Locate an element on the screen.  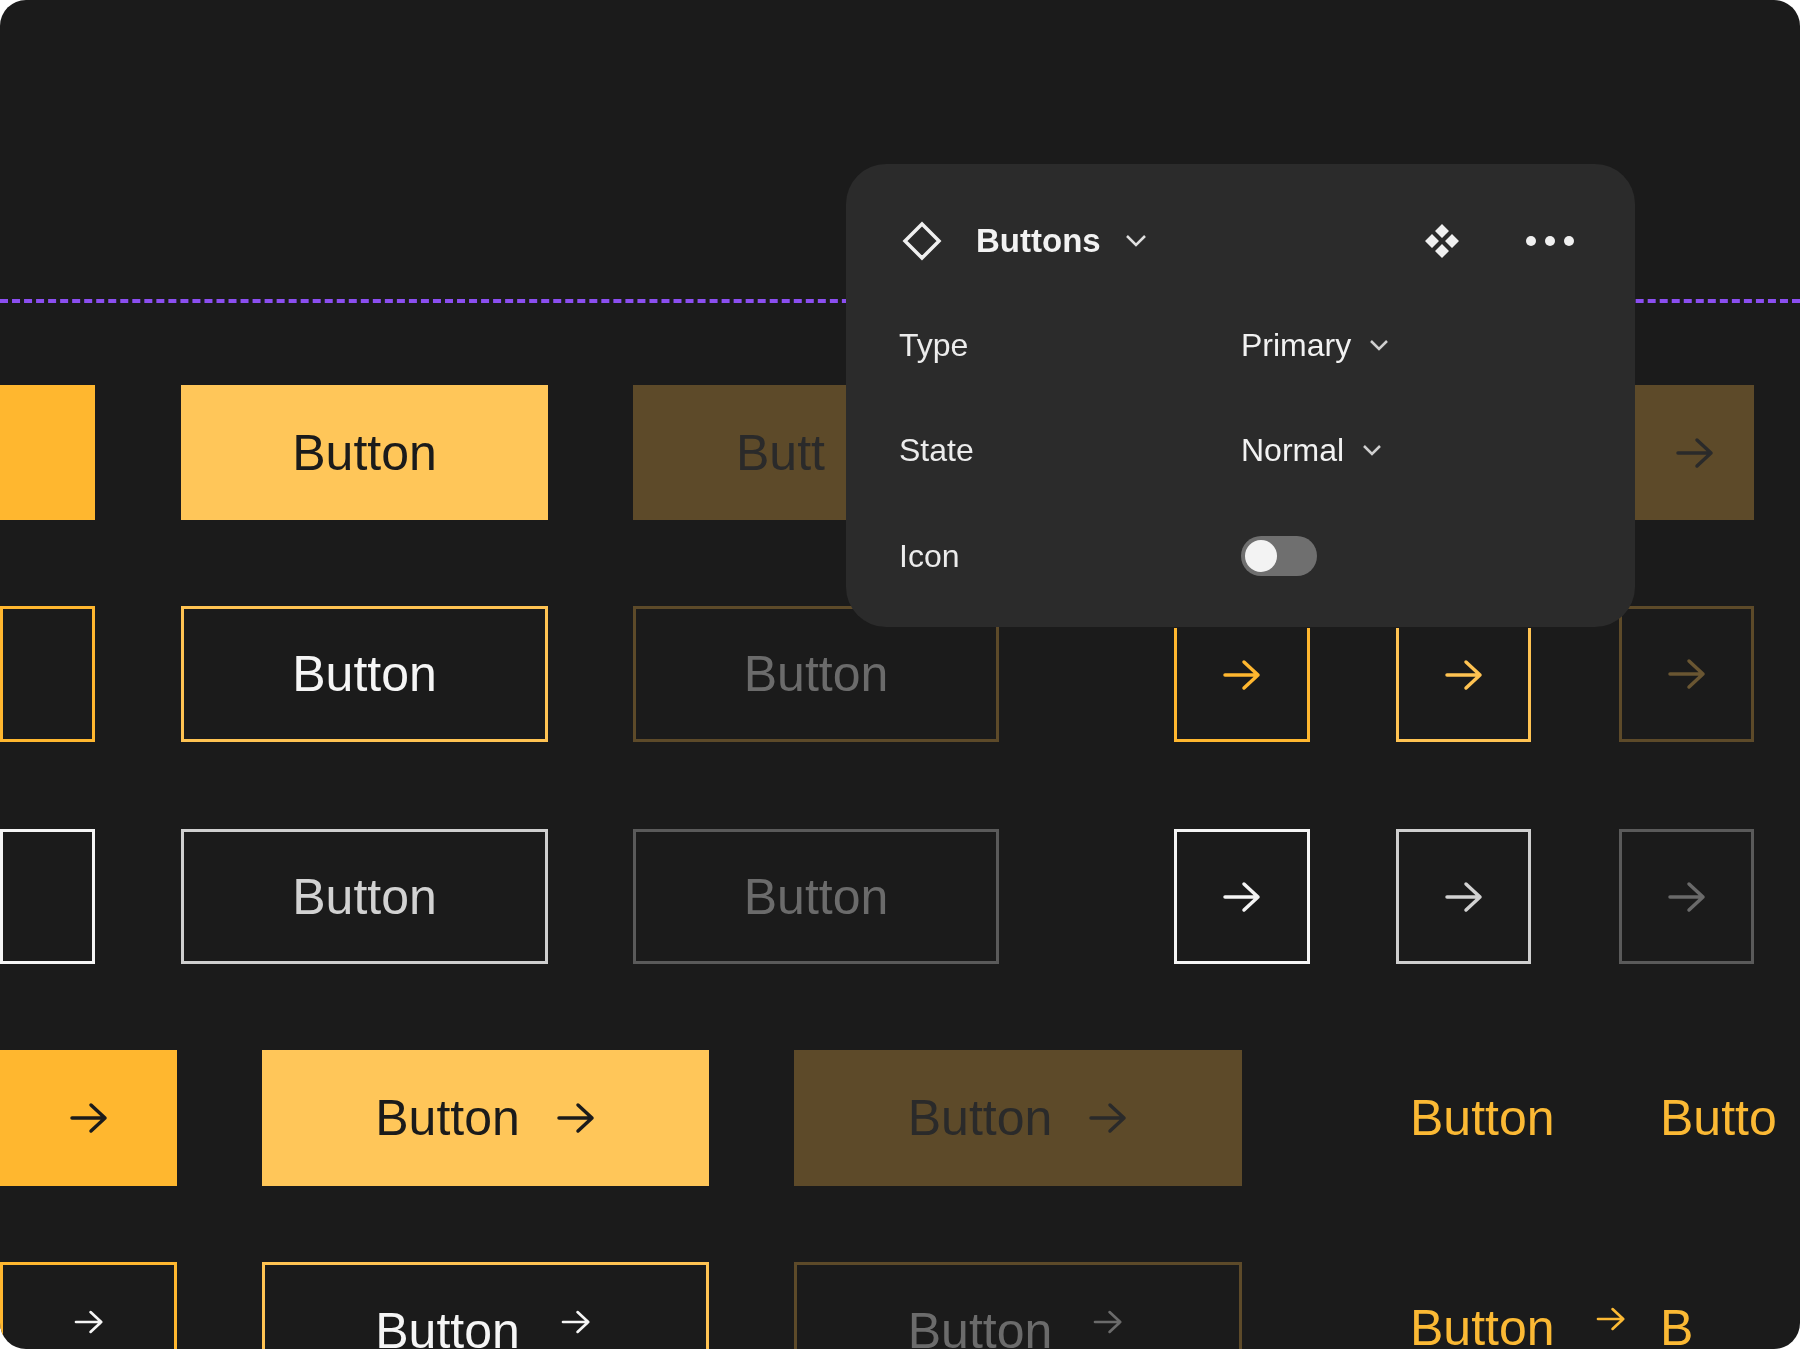
property-dropdown: Primary is located at coordinates (1315, 345).